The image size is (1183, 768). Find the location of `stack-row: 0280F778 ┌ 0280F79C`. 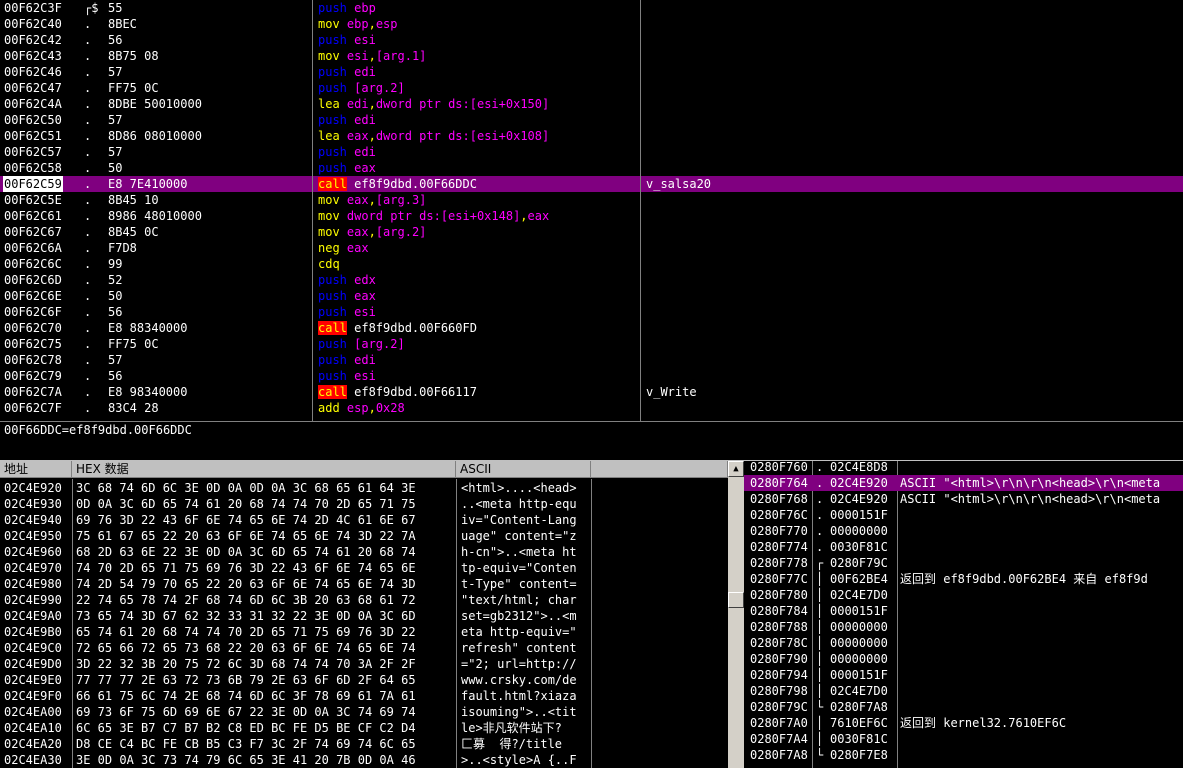

stack-row: 0280F778 ┌ 0280F79C is located at coordinates (963, 563).